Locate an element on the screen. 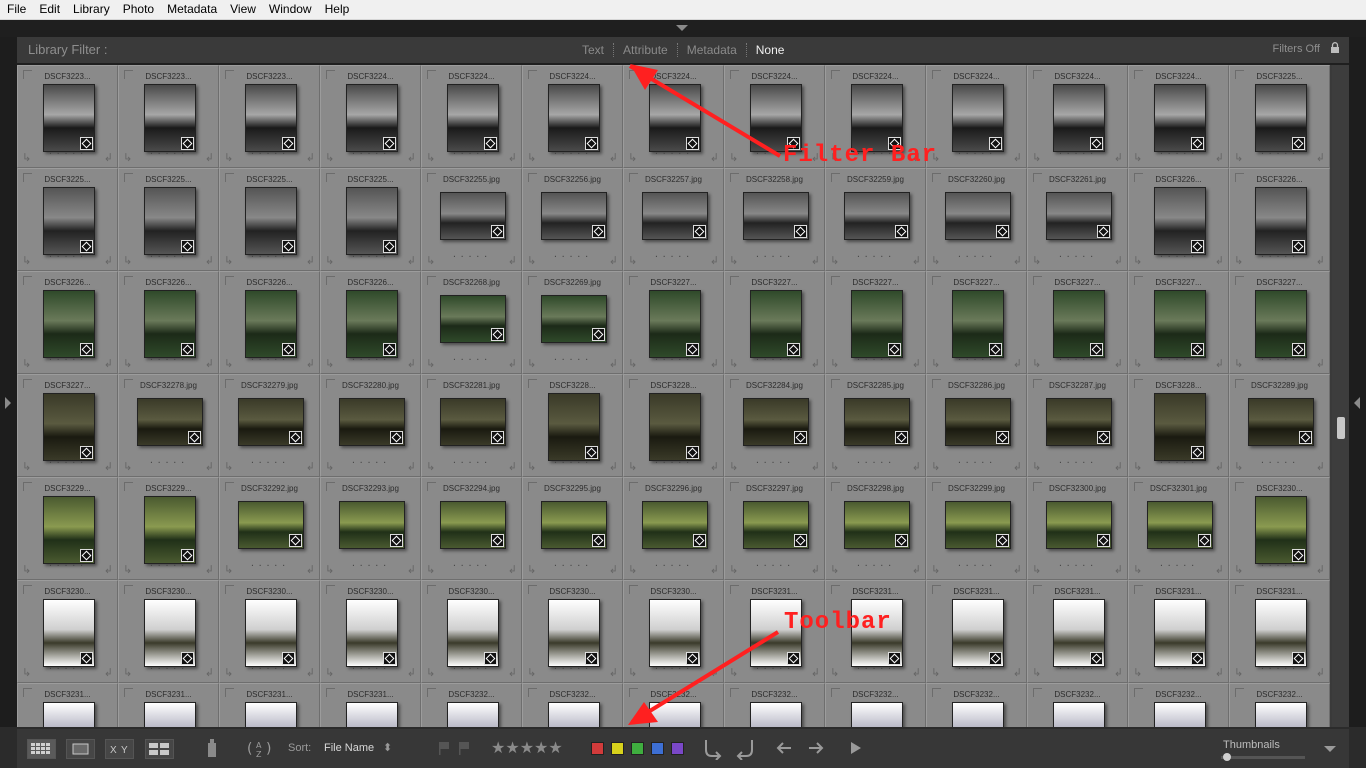  thumbnail-cell: DSCF32298.jpg ····· ↳ ↲ is located at coordinates (875, 528).